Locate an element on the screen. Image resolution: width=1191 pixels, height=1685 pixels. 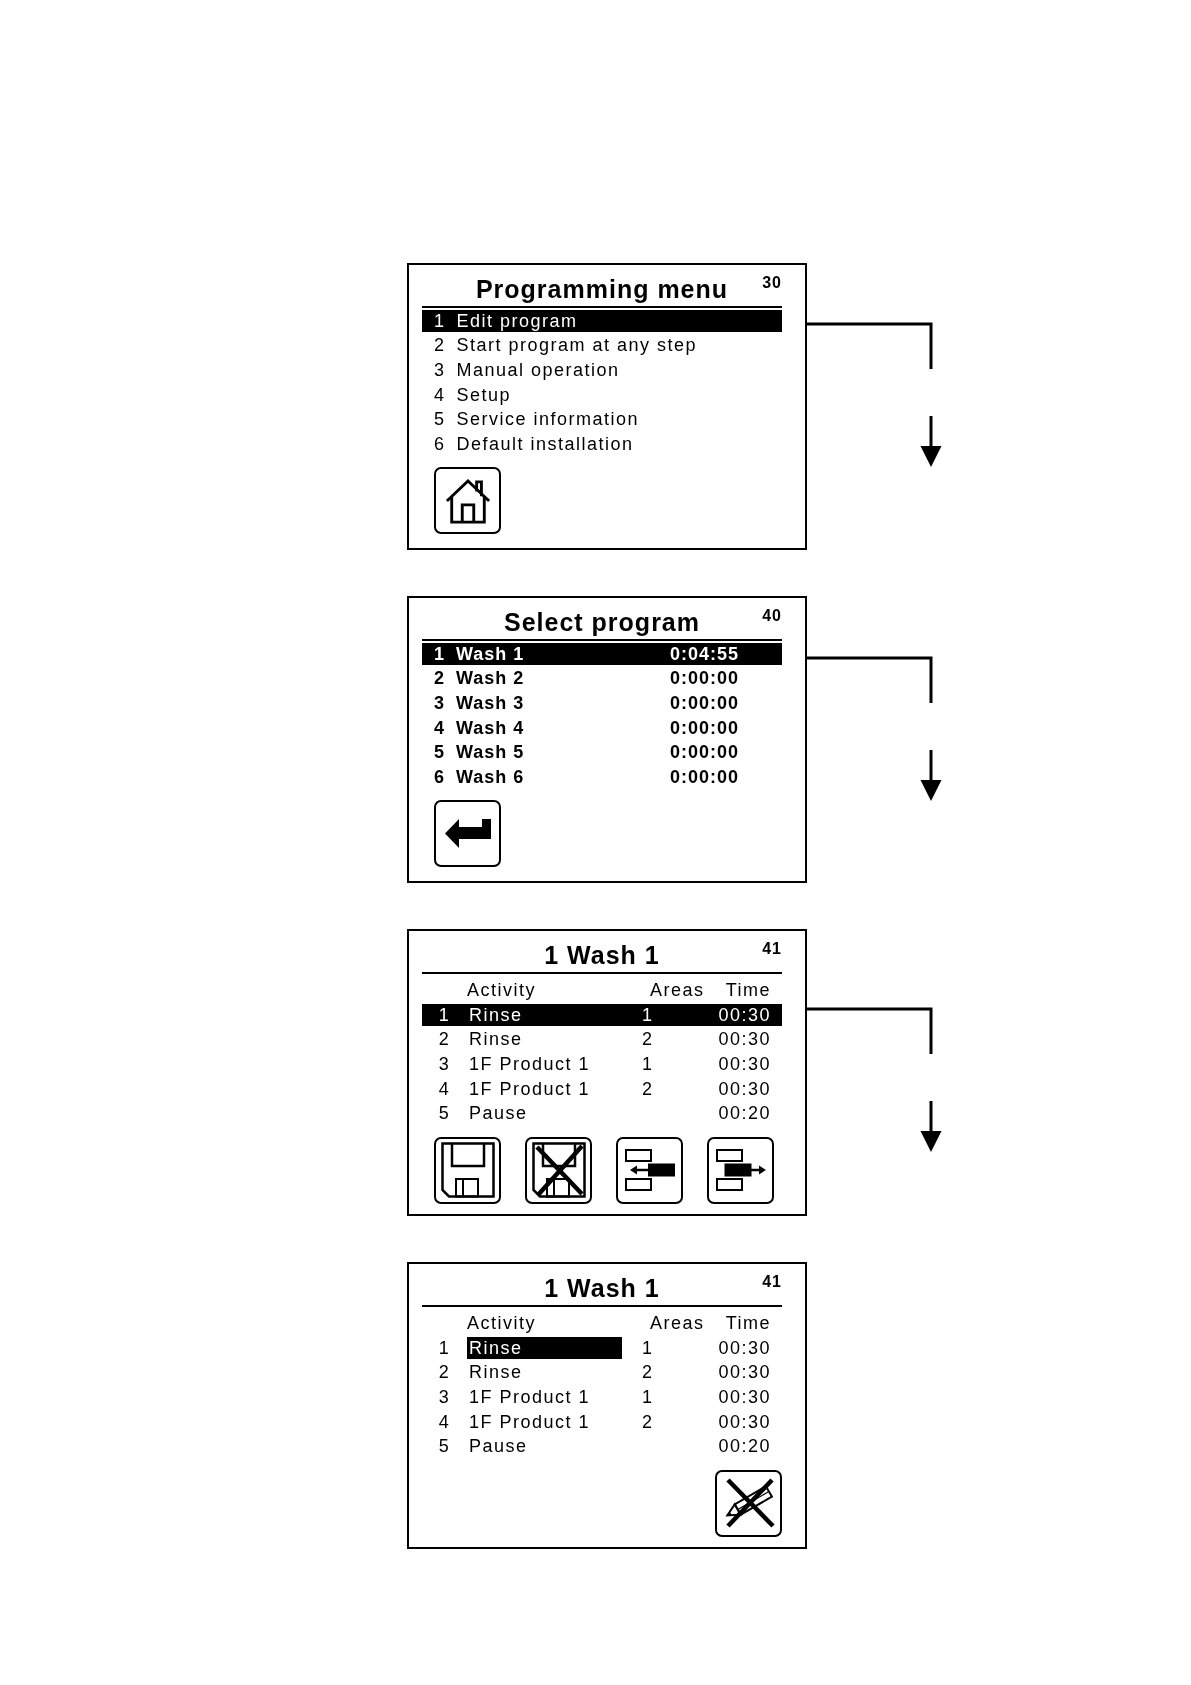
move-left-button is located at coordinates (649, 1170).